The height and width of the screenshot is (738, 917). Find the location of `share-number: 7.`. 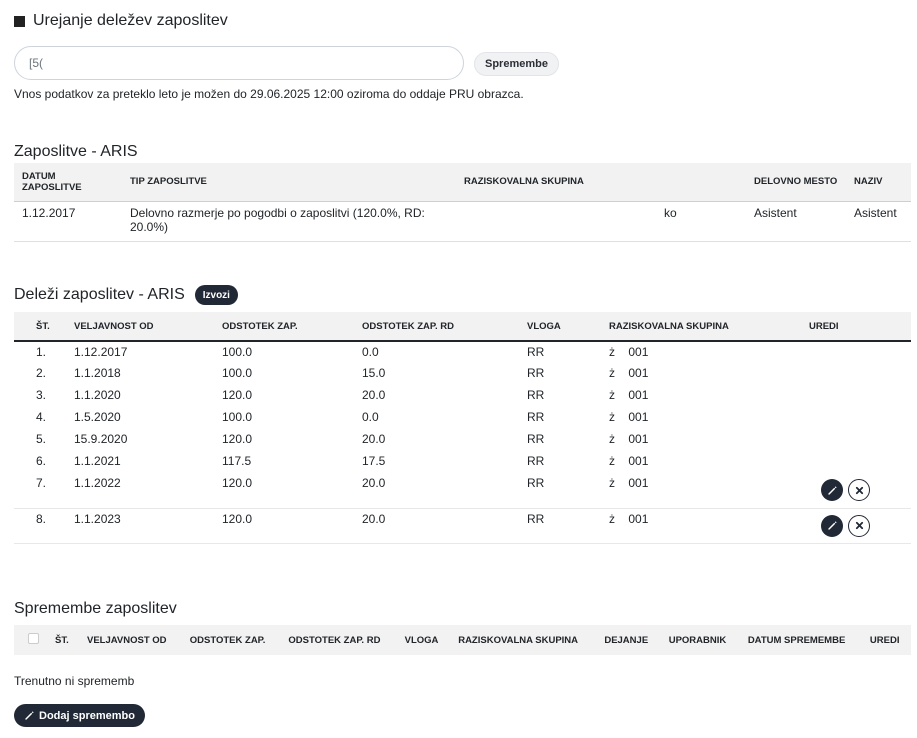

share-number: 7. is located at coordinates (41, 483).